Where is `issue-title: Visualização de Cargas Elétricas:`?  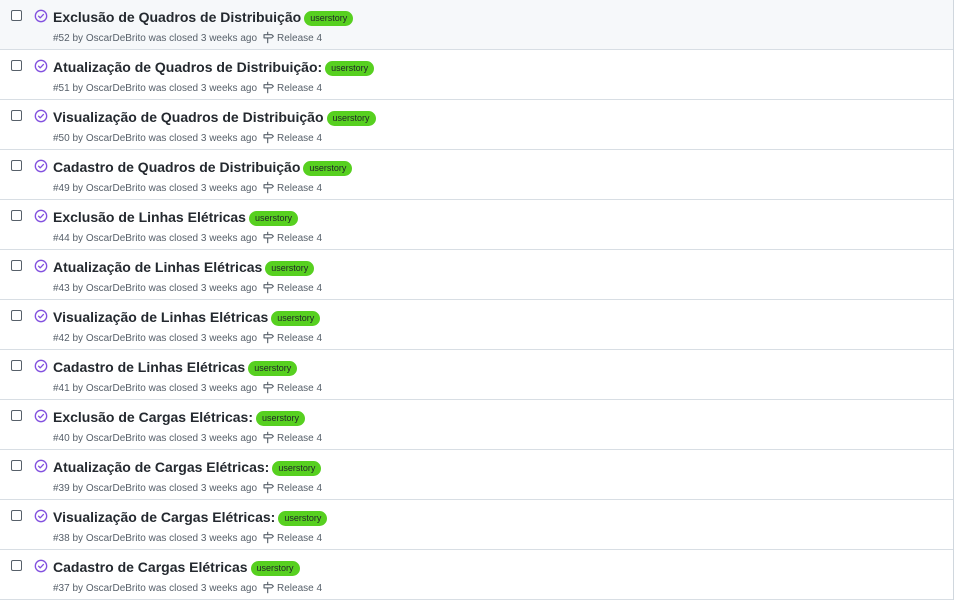 issue-title: Visualização de Cargas Elétricas: is located at coordinates (164, 517).